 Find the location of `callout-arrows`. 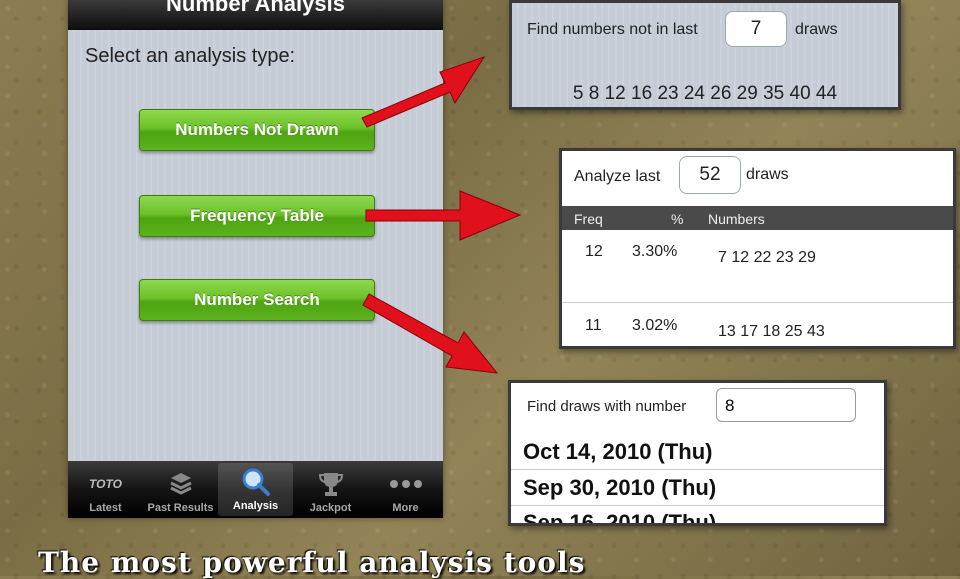

callout-arrows is located at coordinates (441, 215).